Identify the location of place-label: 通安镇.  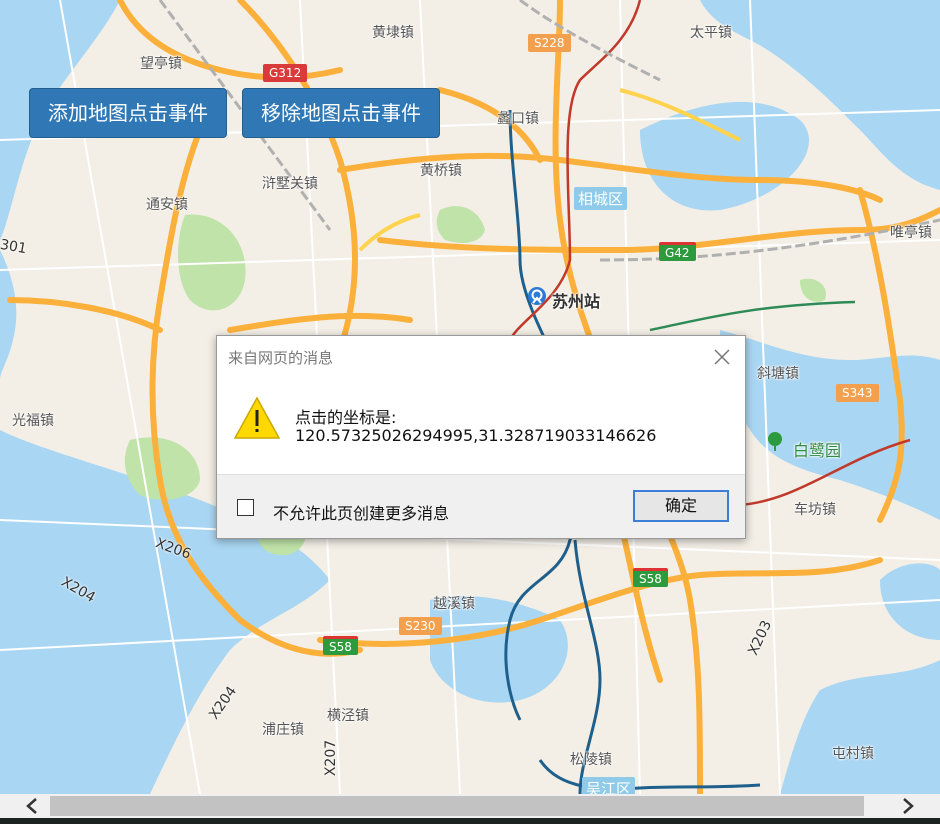
(167, 205).